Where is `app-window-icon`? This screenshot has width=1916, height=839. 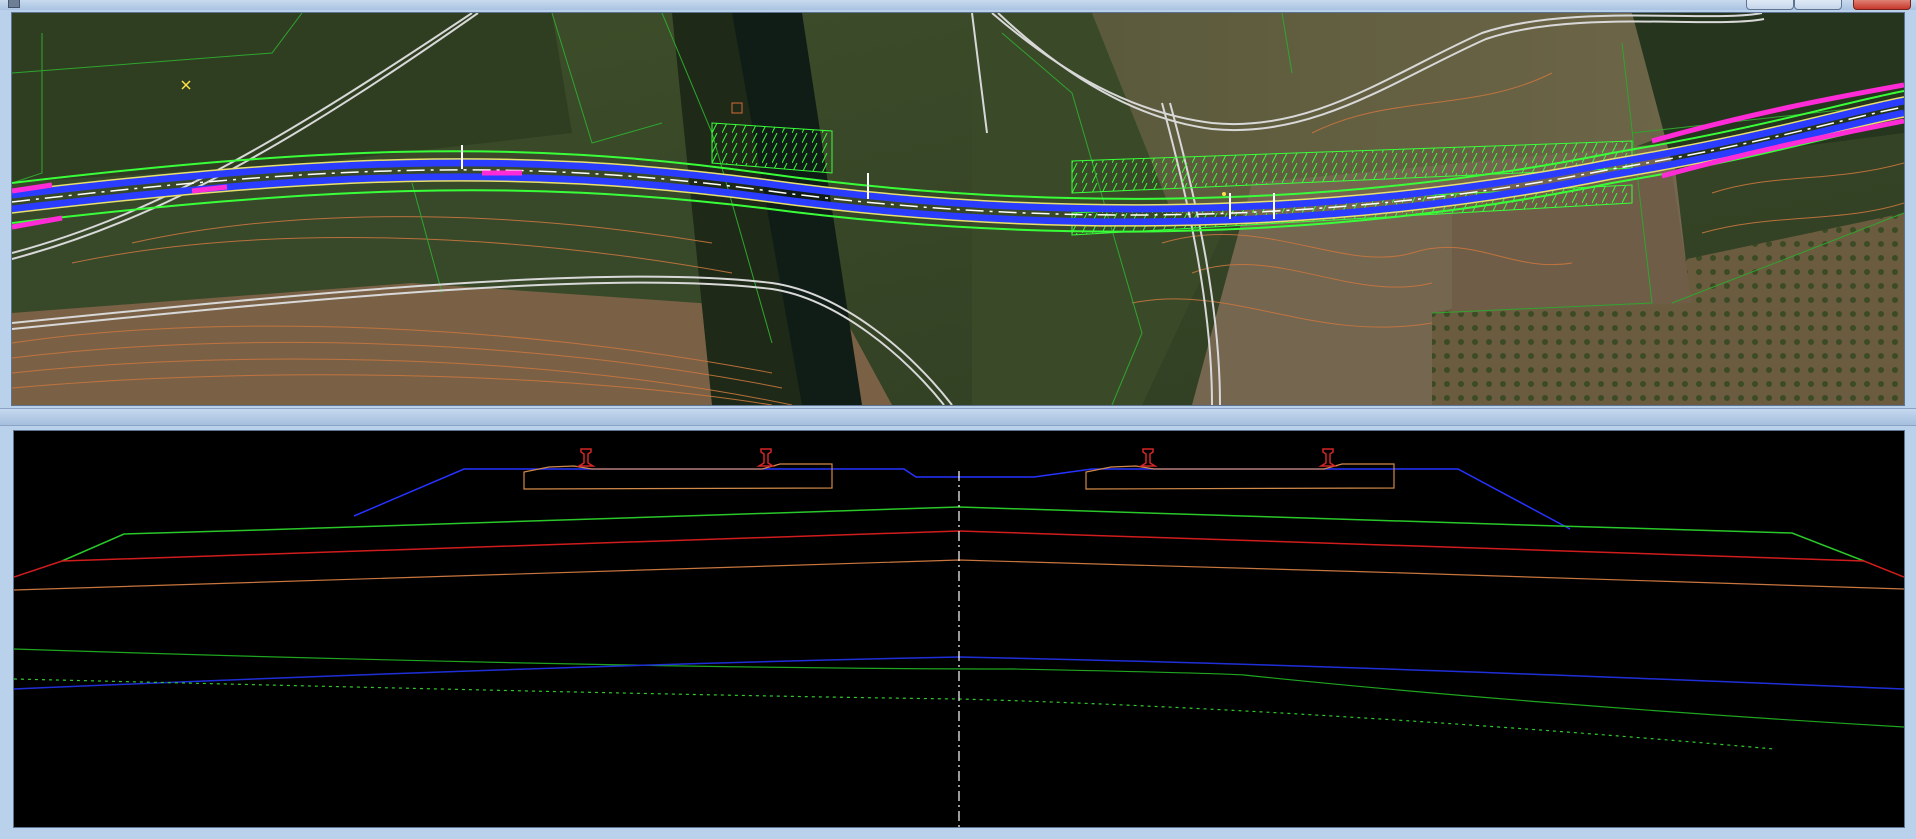 app-window-icon is located at coordinates (14, 4).